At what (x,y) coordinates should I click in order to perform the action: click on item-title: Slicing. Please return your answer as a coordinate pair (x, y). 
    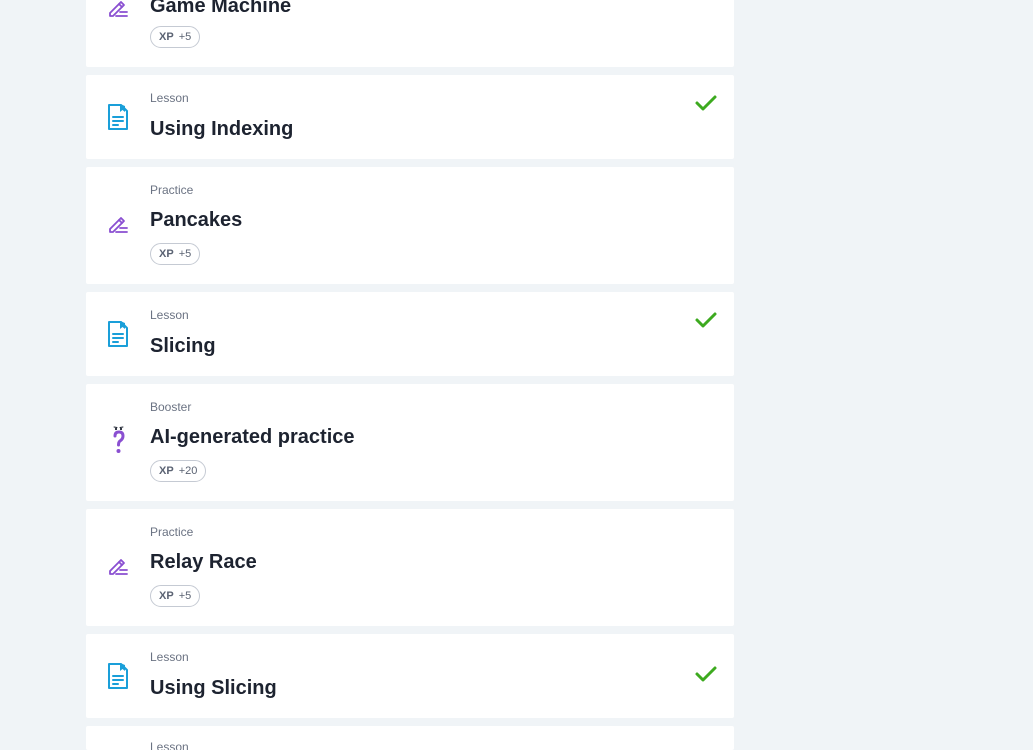
    Looking at the image, I should click on (183, 346).